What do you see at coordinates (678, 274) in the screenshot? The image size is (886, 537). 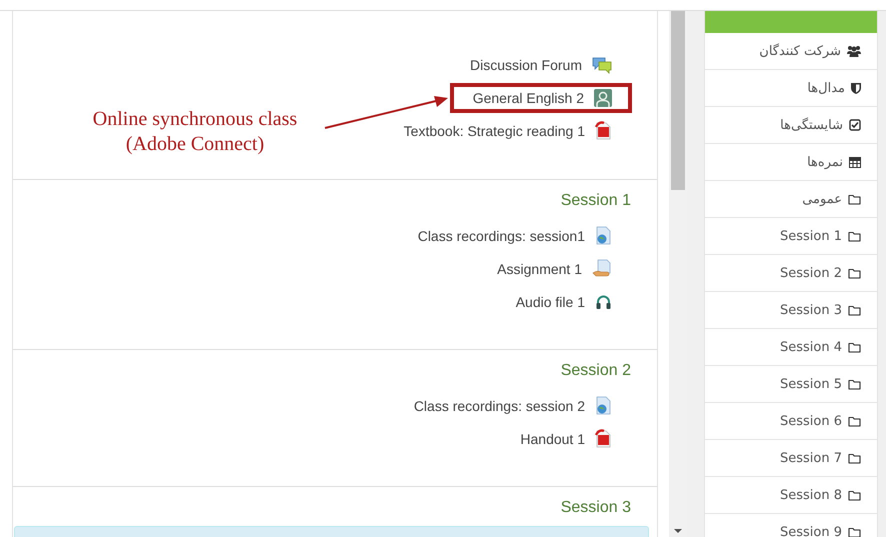 I see `scrollbar` at bounding box center [678, 274].